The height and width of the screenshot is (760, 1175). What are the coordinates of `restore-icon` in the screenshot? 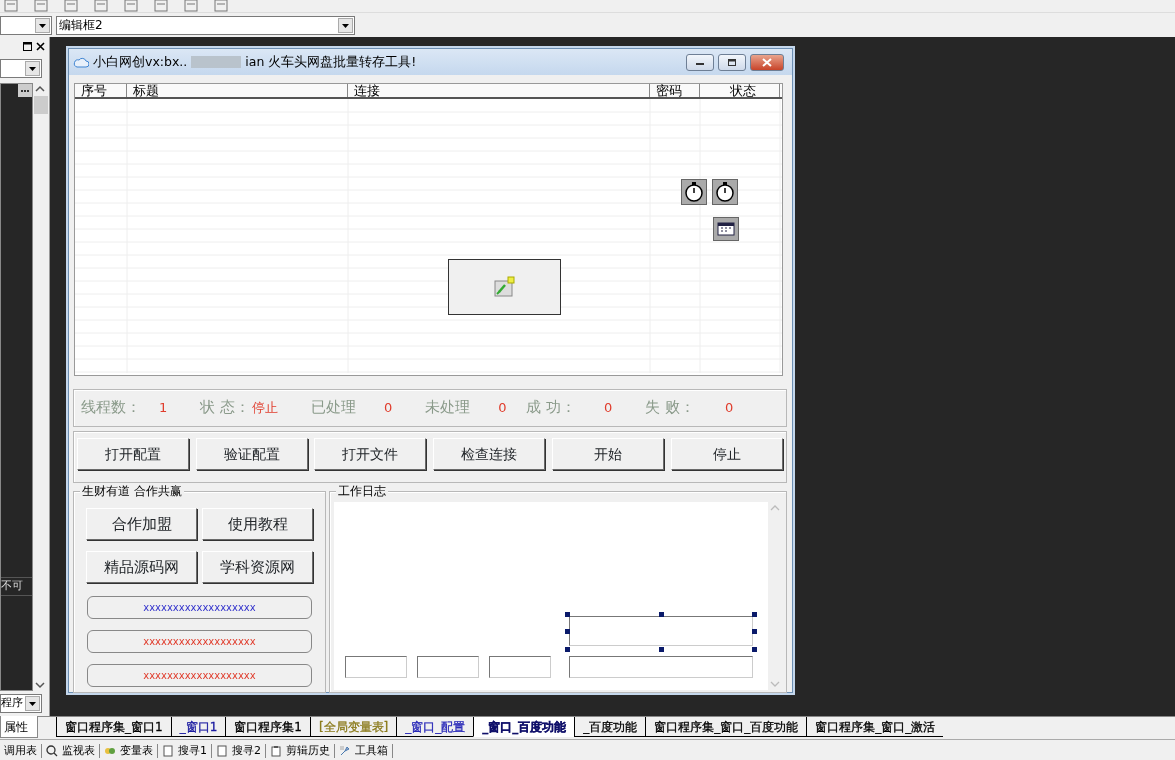 It's located at (27, 46).